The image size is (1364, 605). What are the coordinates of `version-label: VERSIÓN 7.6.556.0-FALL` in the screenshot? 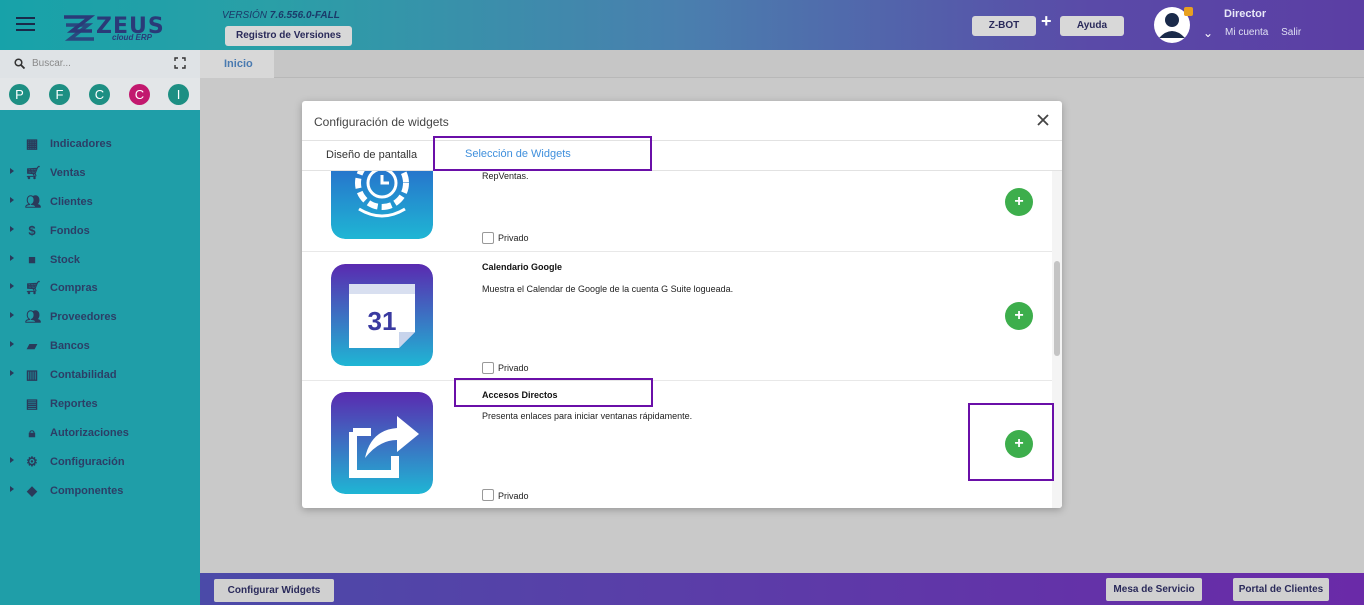 It's located at (281, 15).